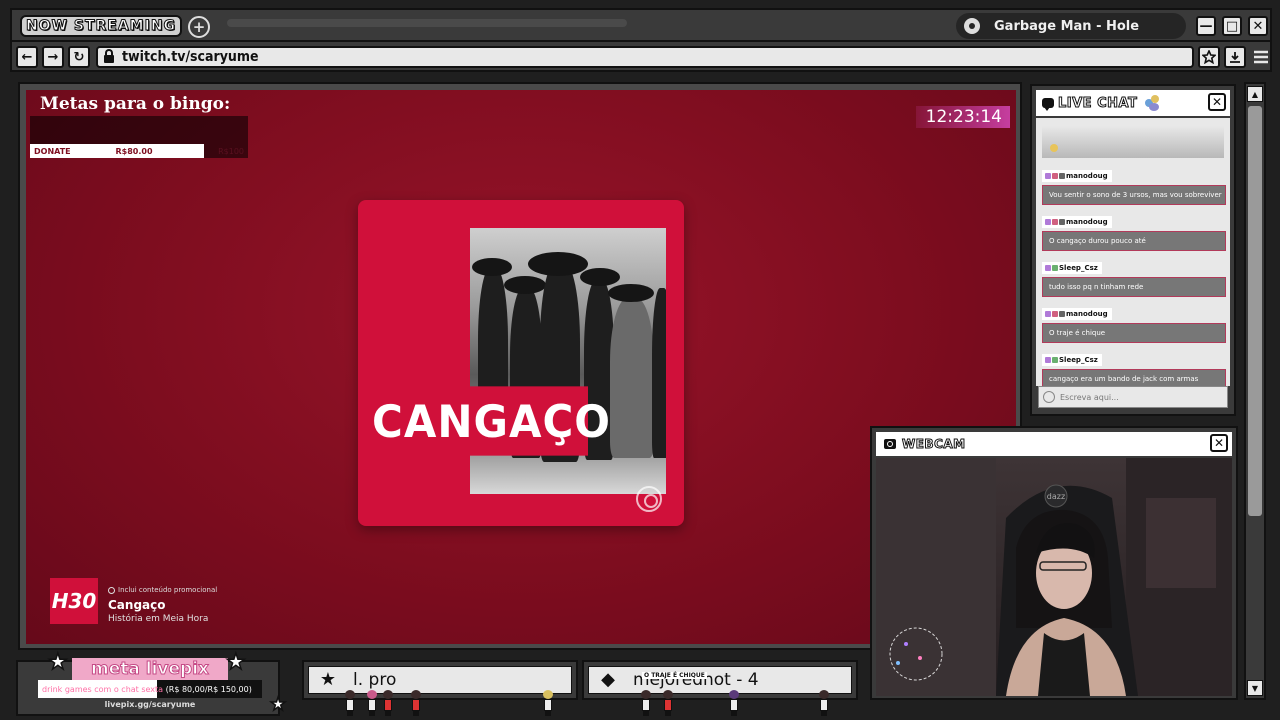 This screenshot has width=1280, height=720. What do you see at coordinates (1258, 26) in the screenshot?
I see `close-window-button: ✕` at bounding box center [1258, 26].